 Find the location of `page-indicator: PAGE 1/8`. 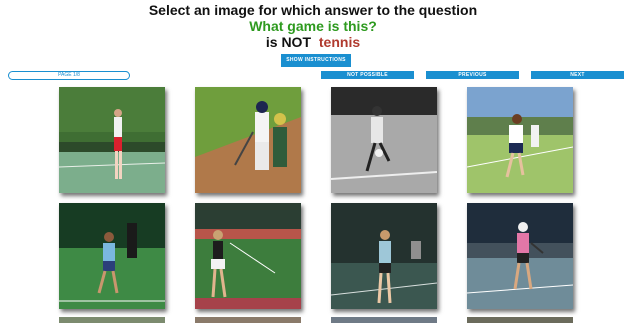

page-indicator: PAGE 1/8 is located at coordinates (69, 75).